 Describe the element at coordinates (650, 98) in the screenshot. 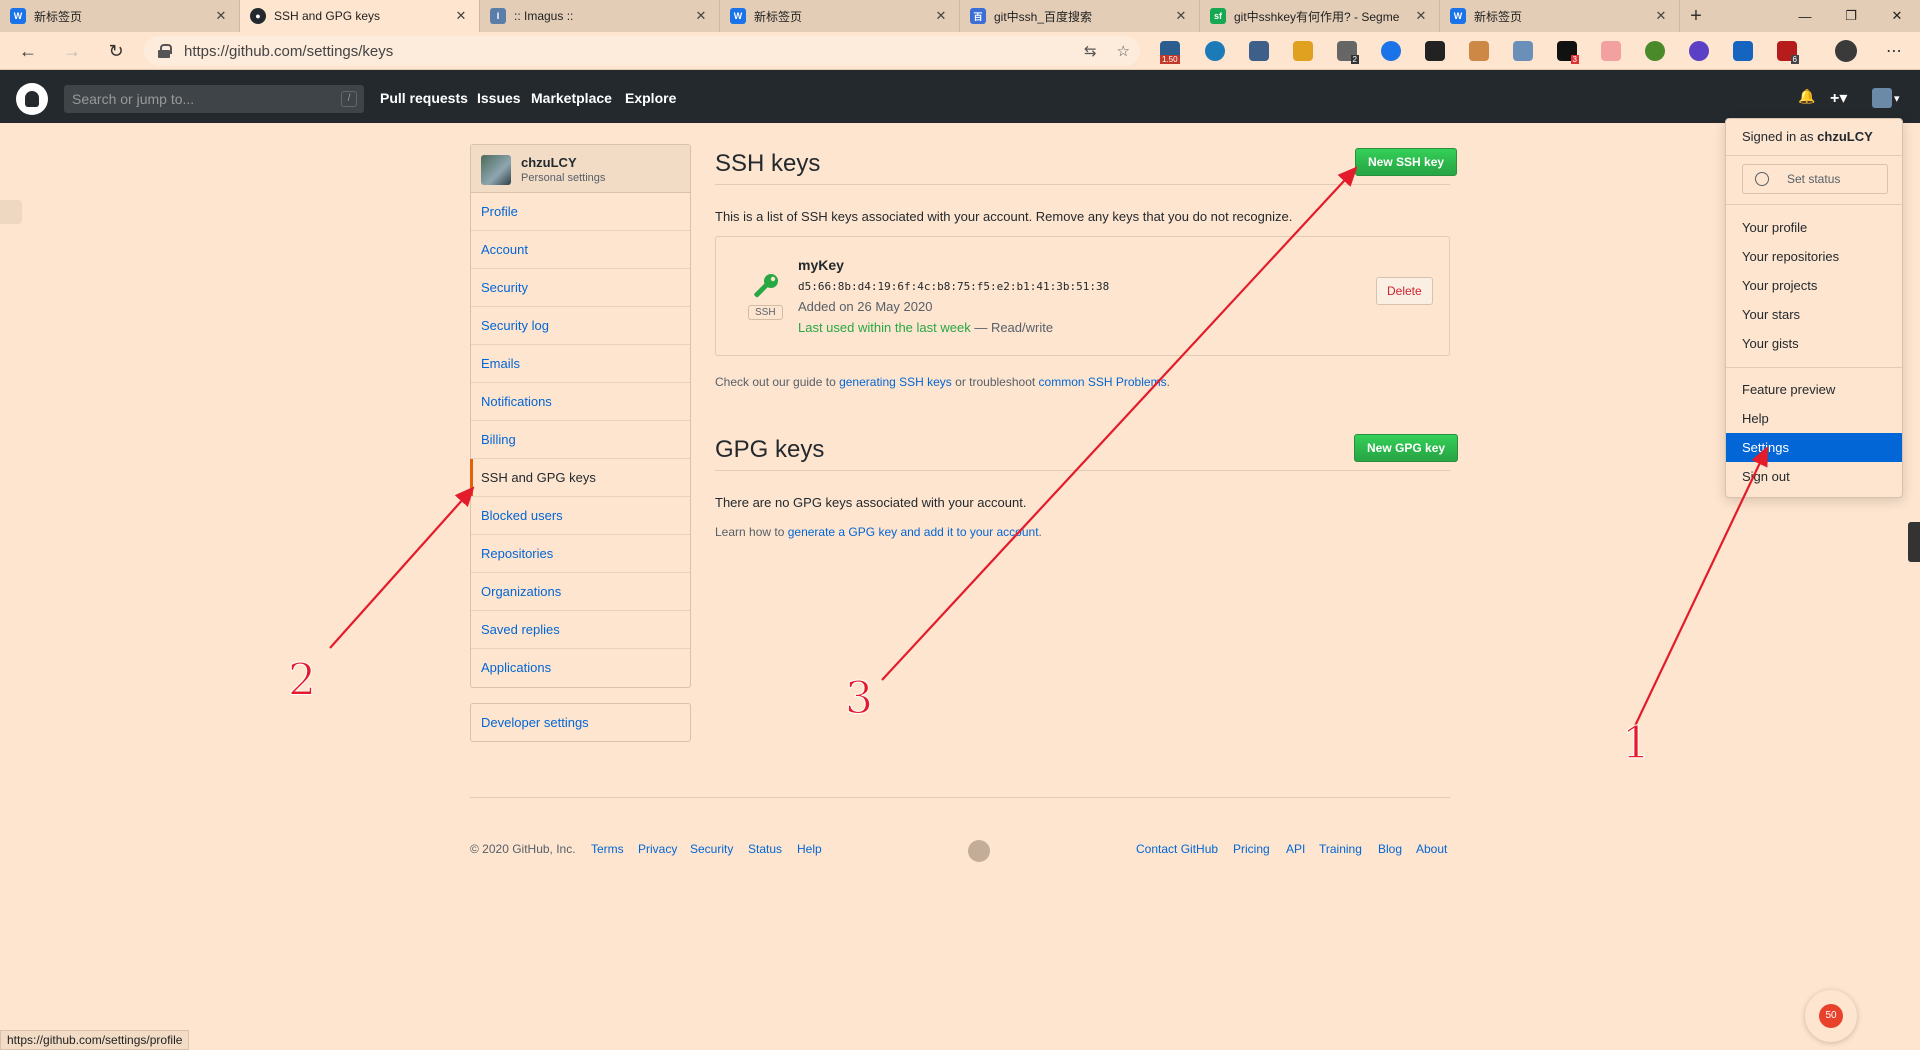

I see `nav-explore: Explore` at that location.